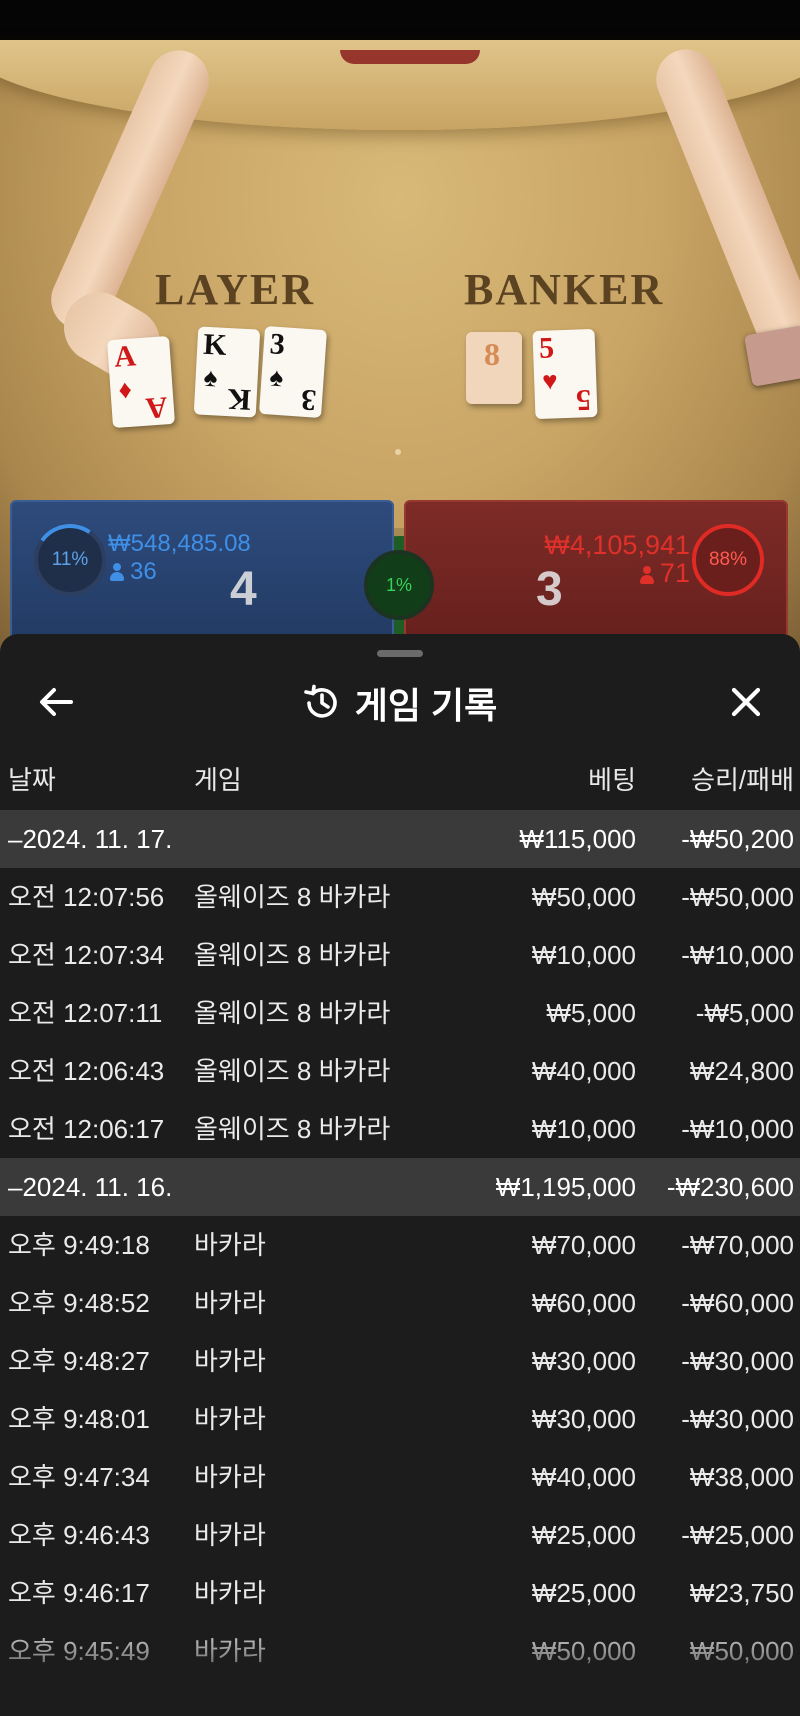 This screenshot has height=1716, width=800. I want to click on history-row: 오후 9:46:17 바카라 ₩25,000 ₩23,750, so click(400, 1593).